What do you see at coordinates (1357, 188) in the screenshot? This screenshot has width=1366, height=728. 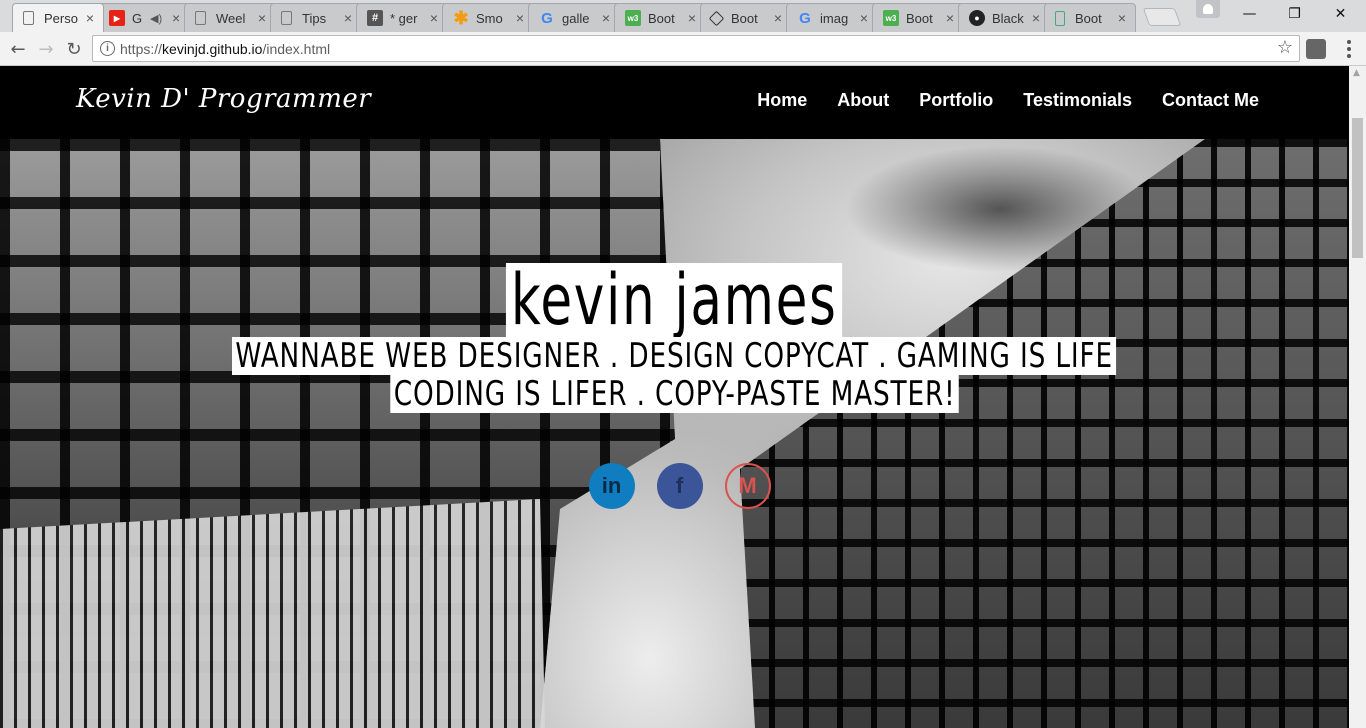 I see `scrollbar-thumb` at bounding box center [1357, 188].